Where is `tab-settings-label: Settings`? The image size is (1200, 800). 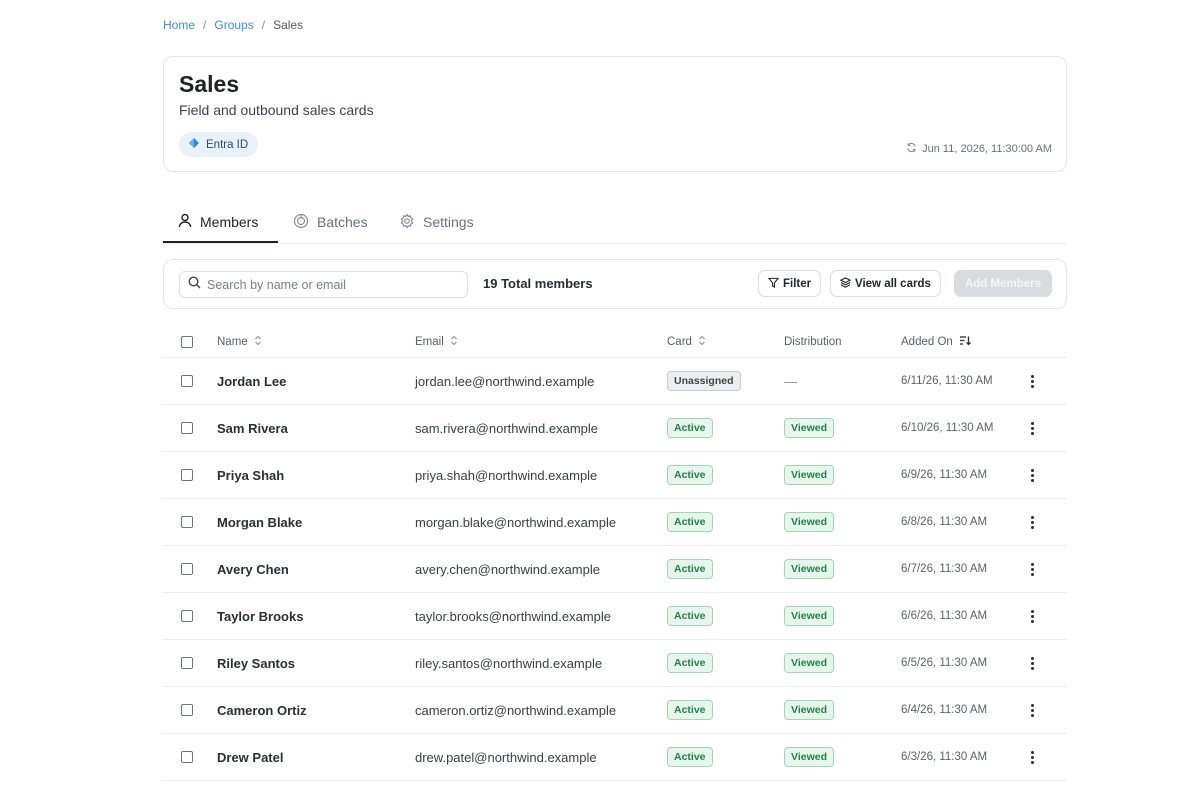 tab-settings-label: Settings is located at coordinates (448, 222).